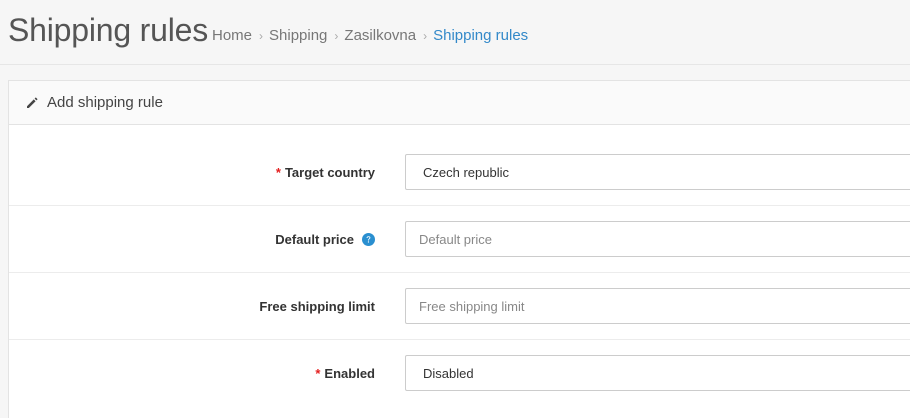 Image resolution: width=910 pixels, height=418 pixels. I want to click on pencil-icon, so click(32, 103).